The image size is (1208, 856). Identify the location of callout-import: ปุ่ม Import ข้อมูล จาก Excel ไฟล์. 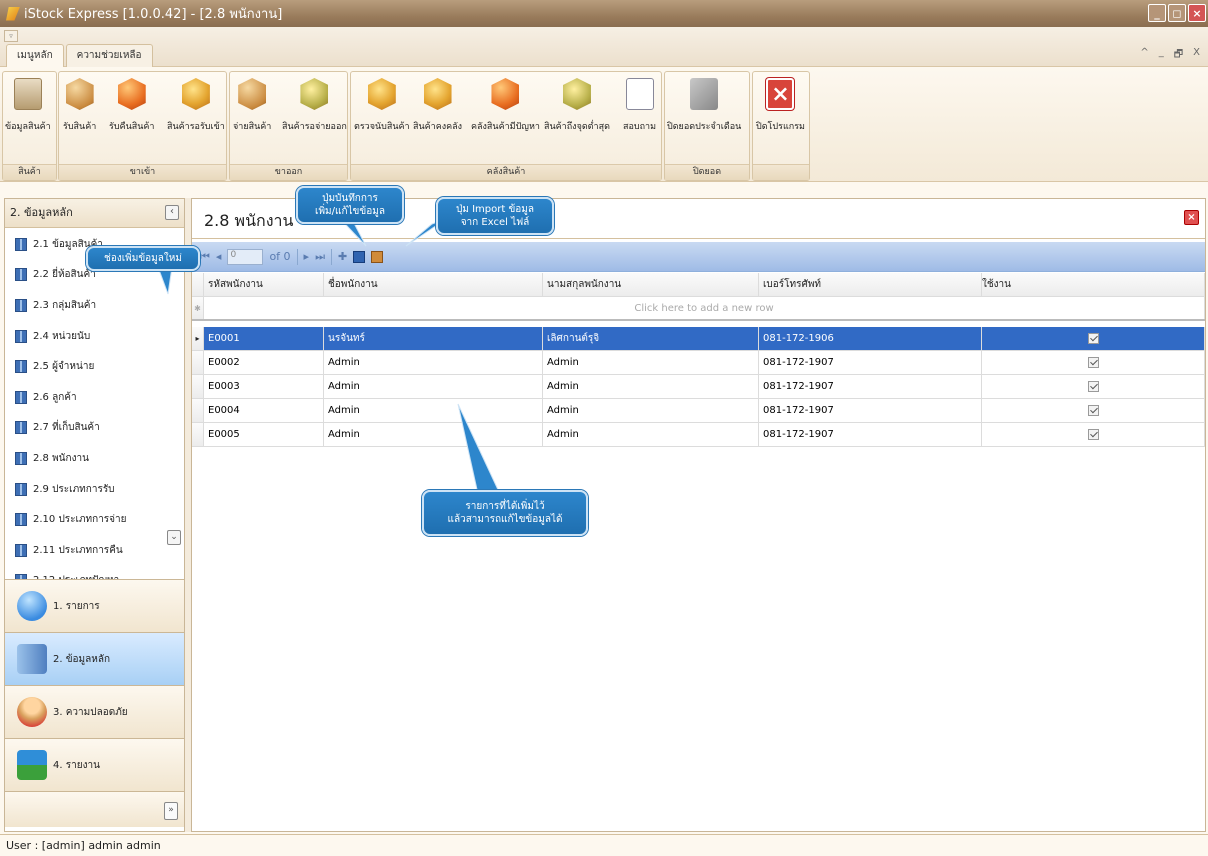
(495, 216).